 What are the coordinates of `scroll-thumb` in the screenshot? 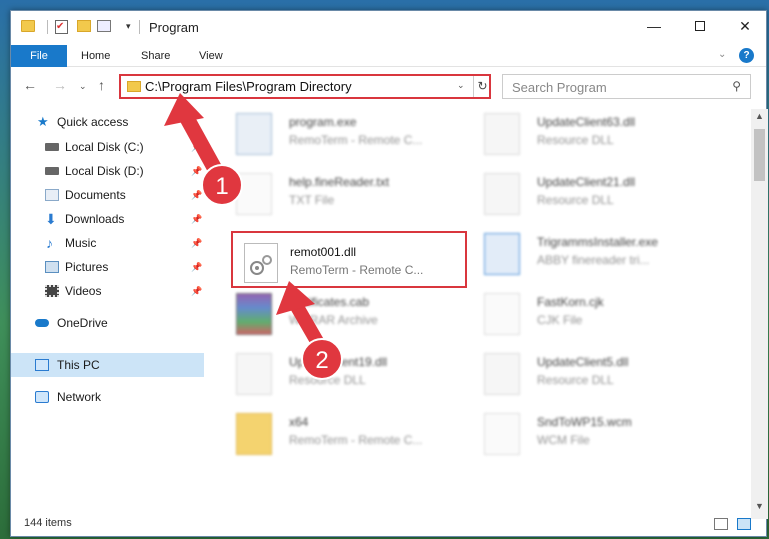 It's located at (759, 155).